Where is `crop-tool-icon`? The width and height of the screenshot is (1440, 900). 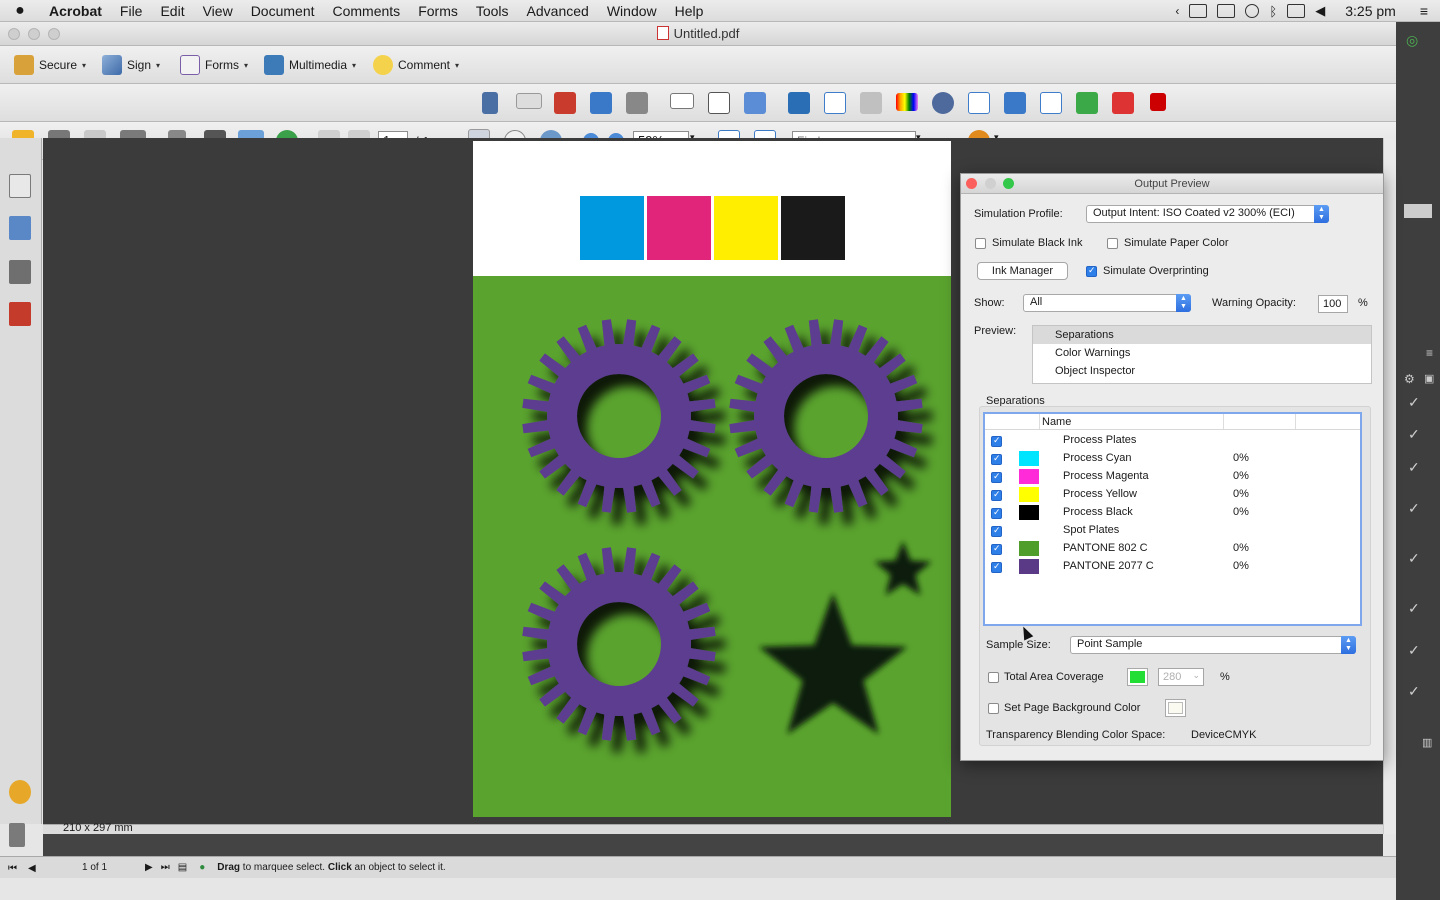 crop-tool-icon is located at coordinates (601, 103).